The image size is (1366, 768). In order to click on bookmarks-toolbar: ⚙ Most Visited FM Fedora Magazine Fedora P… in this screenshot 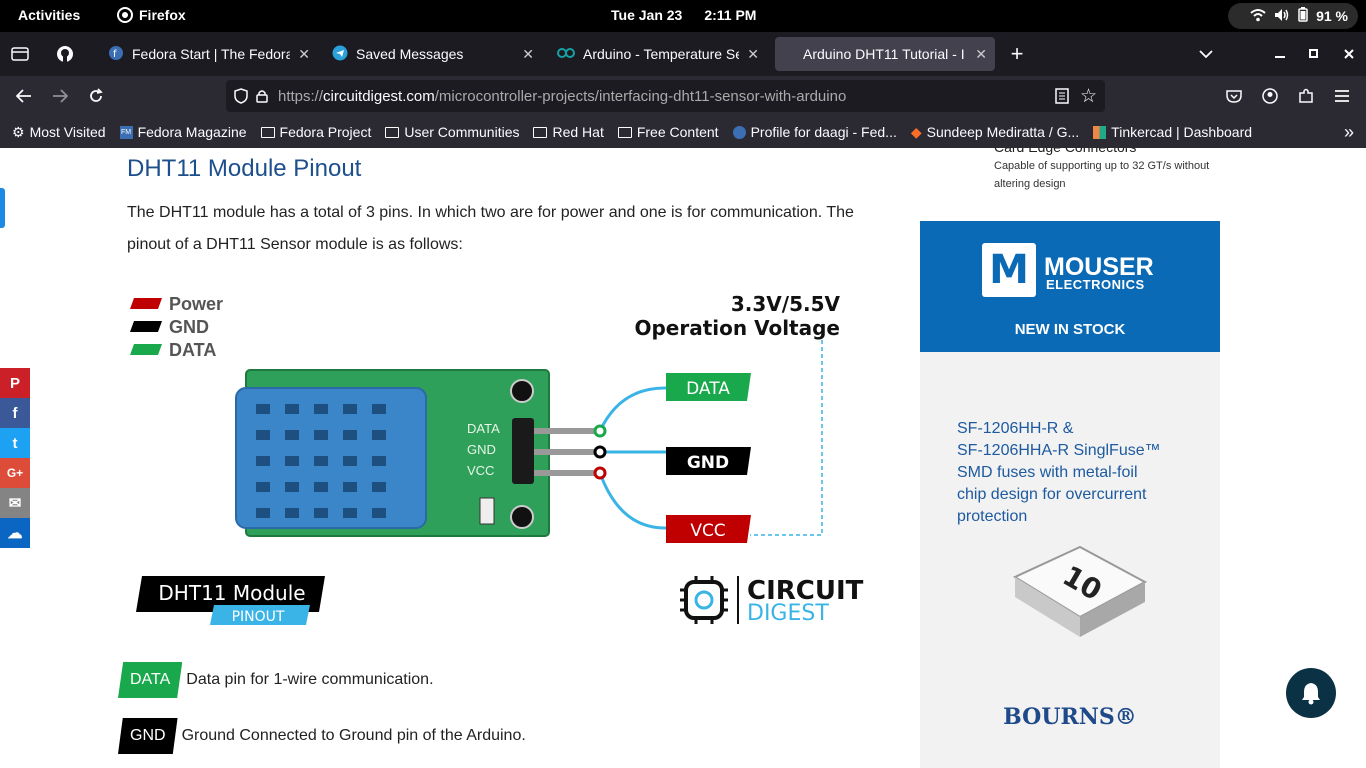, I will do `click(683, 132)`.